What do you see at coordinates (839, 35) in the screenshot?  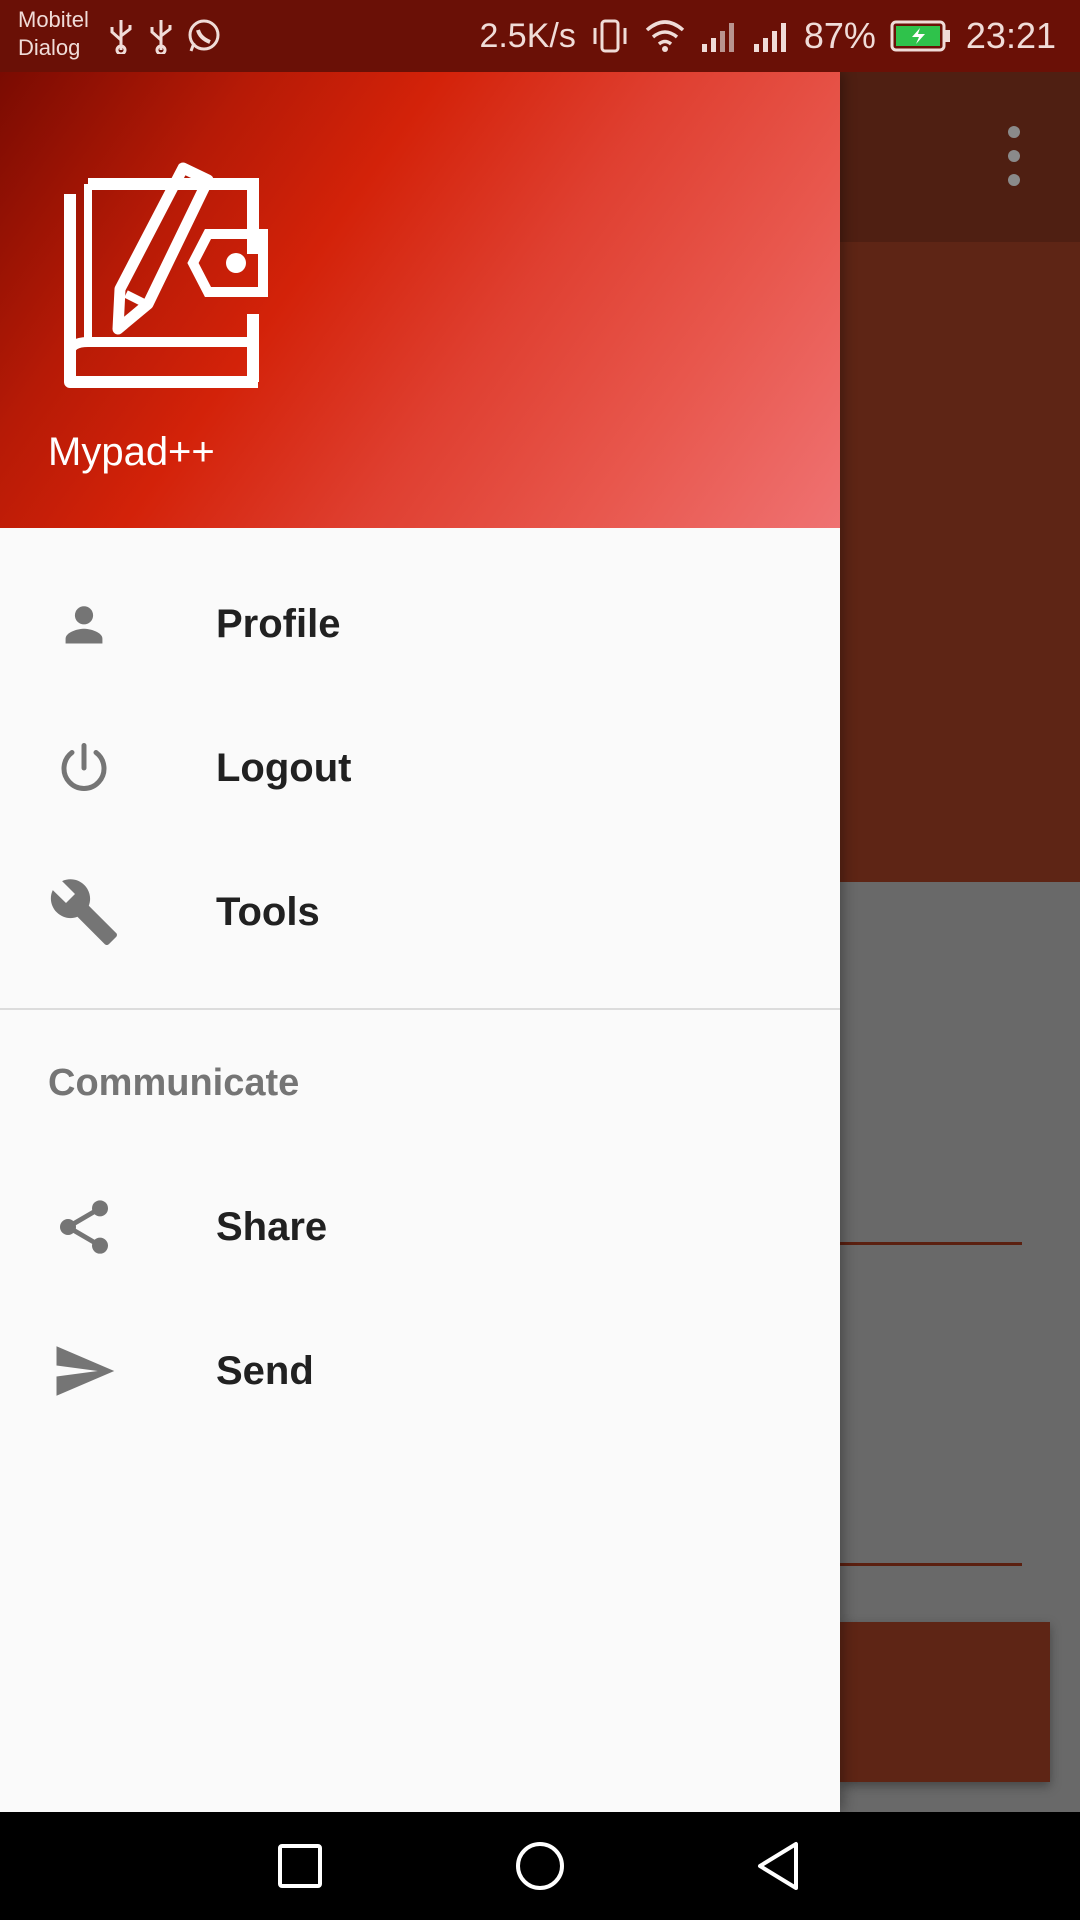 I see `battery-percent: 87%` at bounding box center [839, 35].